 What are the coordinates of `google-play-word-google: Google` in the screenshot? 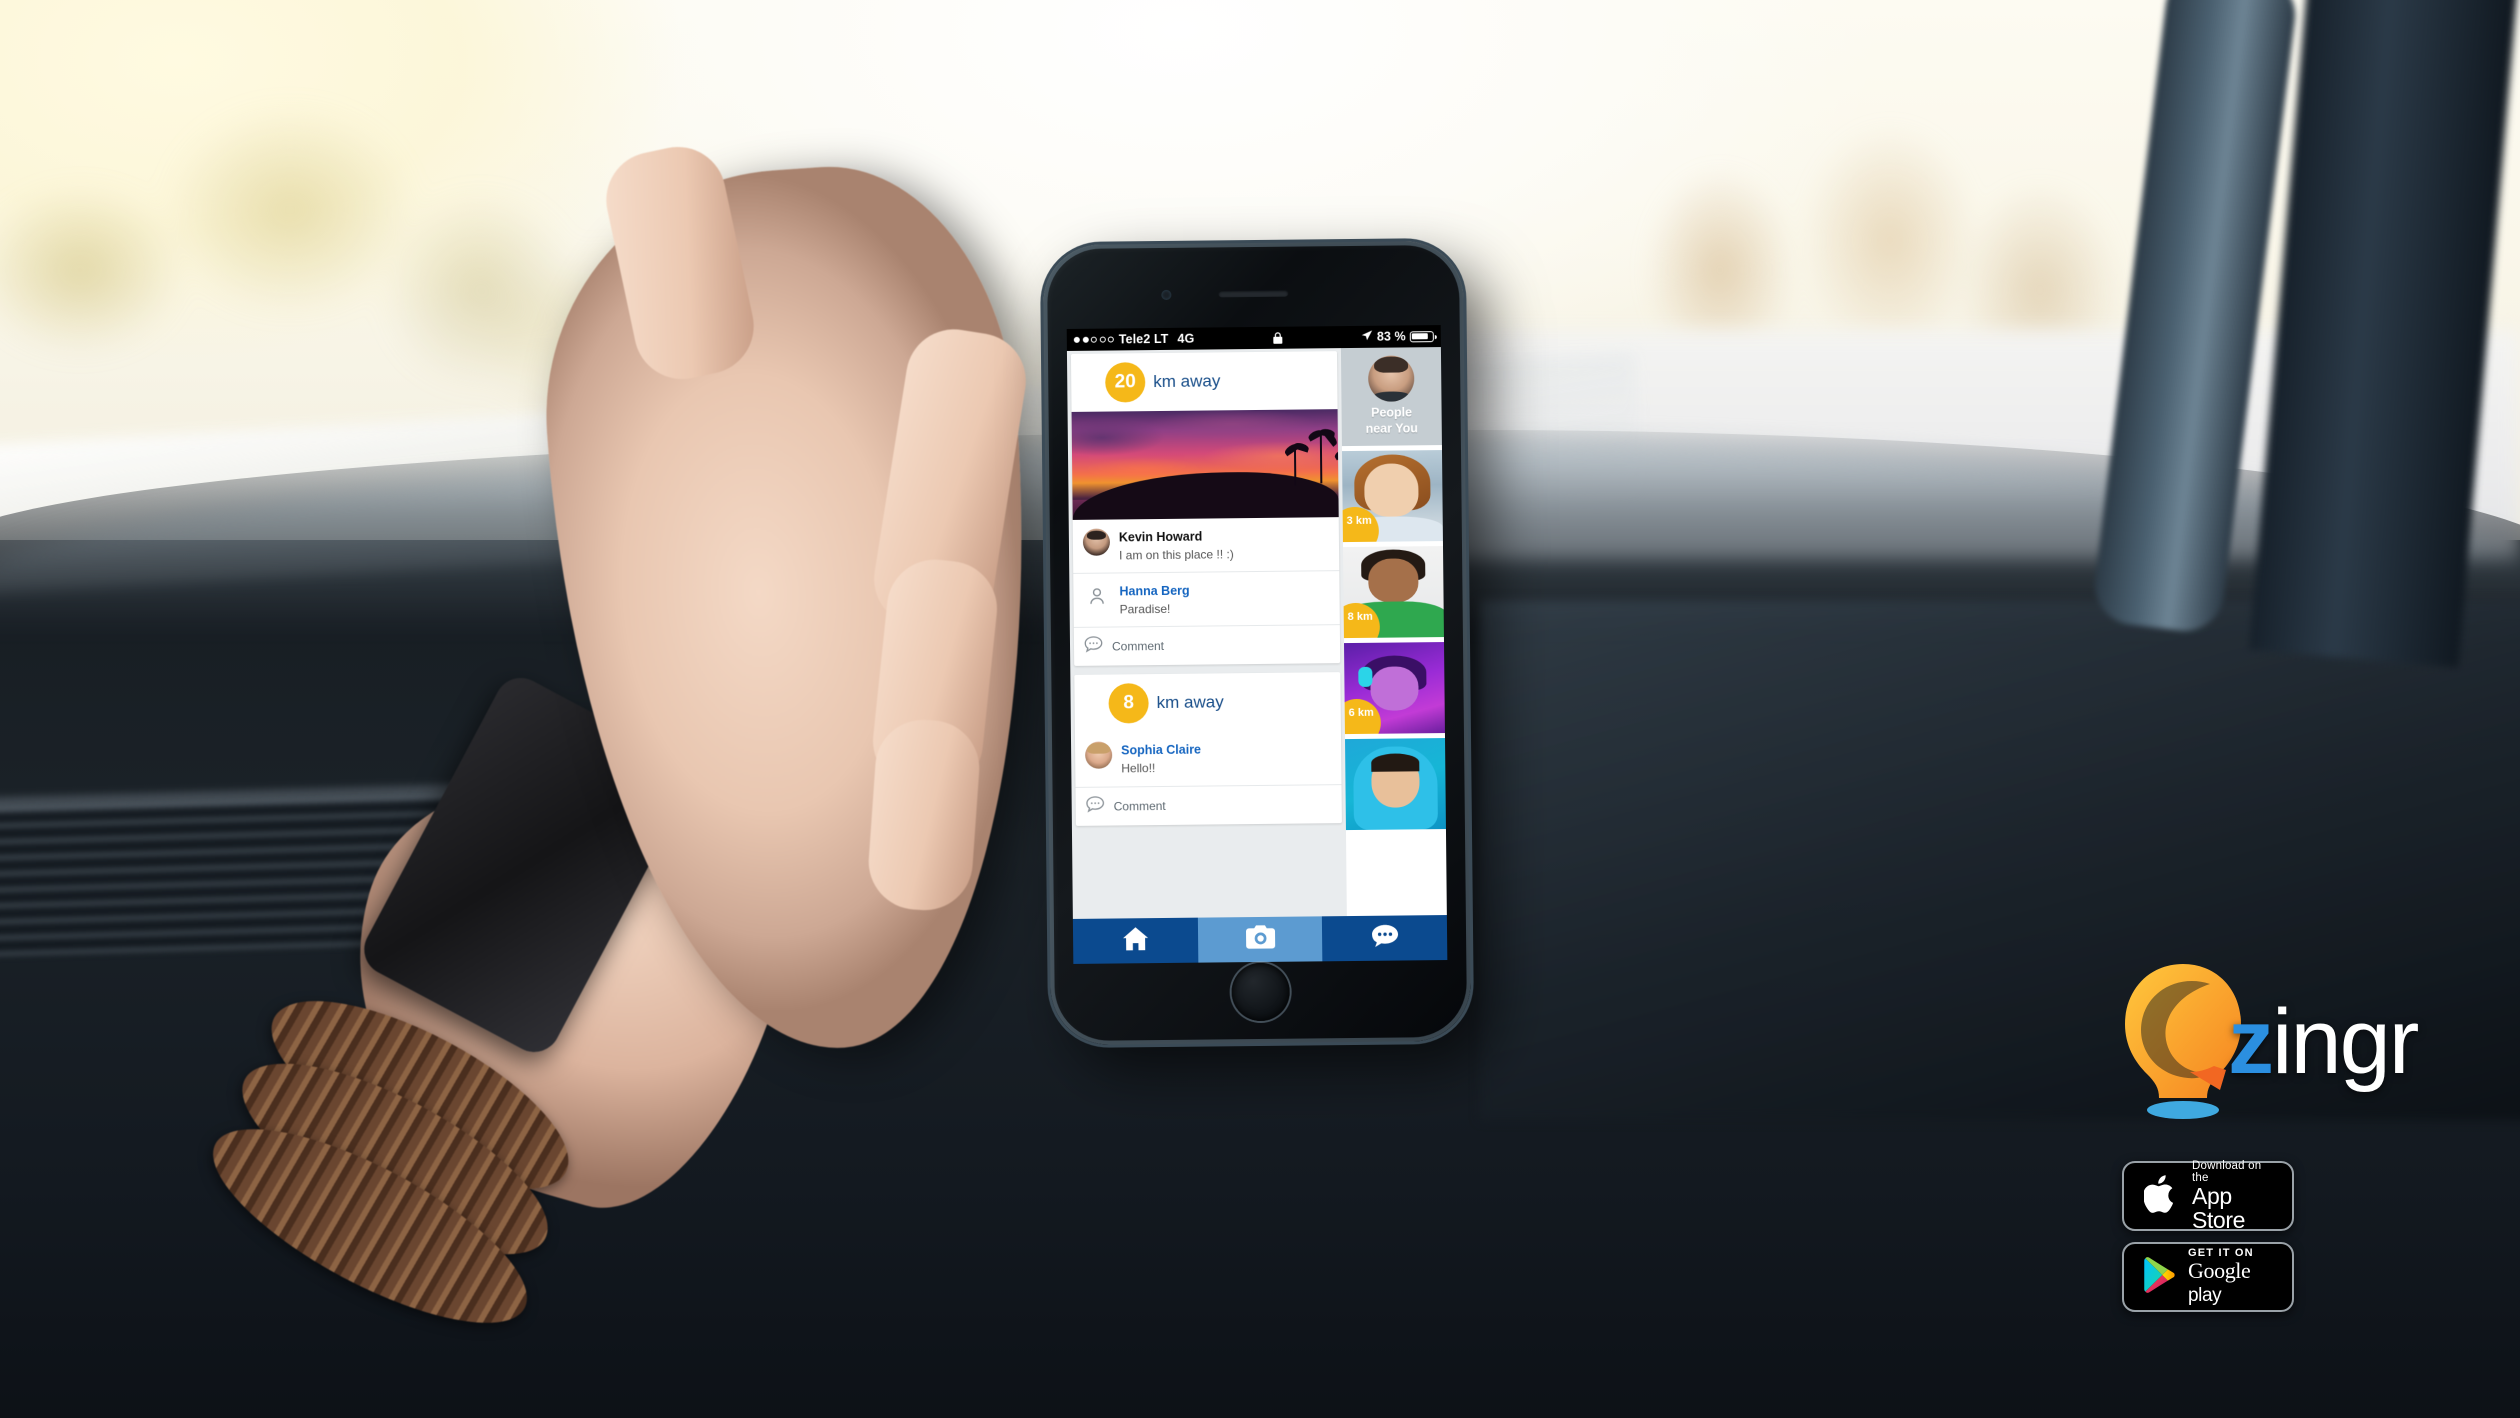 It's located at (2219, 1271).